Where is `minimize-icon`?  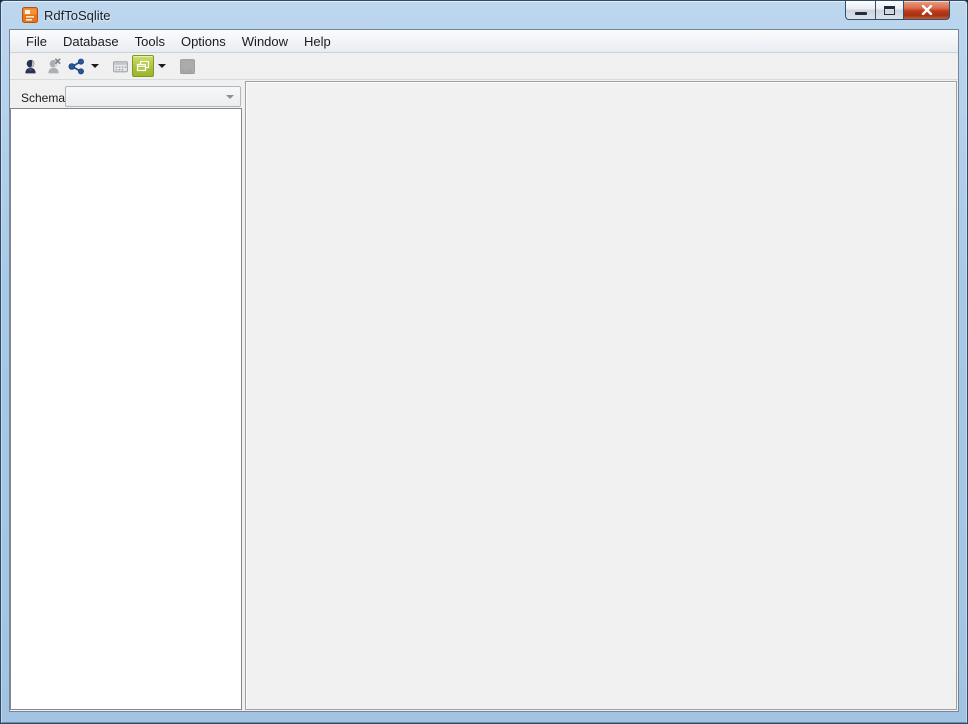 minimize-icon is located at coordinates (860, 13).